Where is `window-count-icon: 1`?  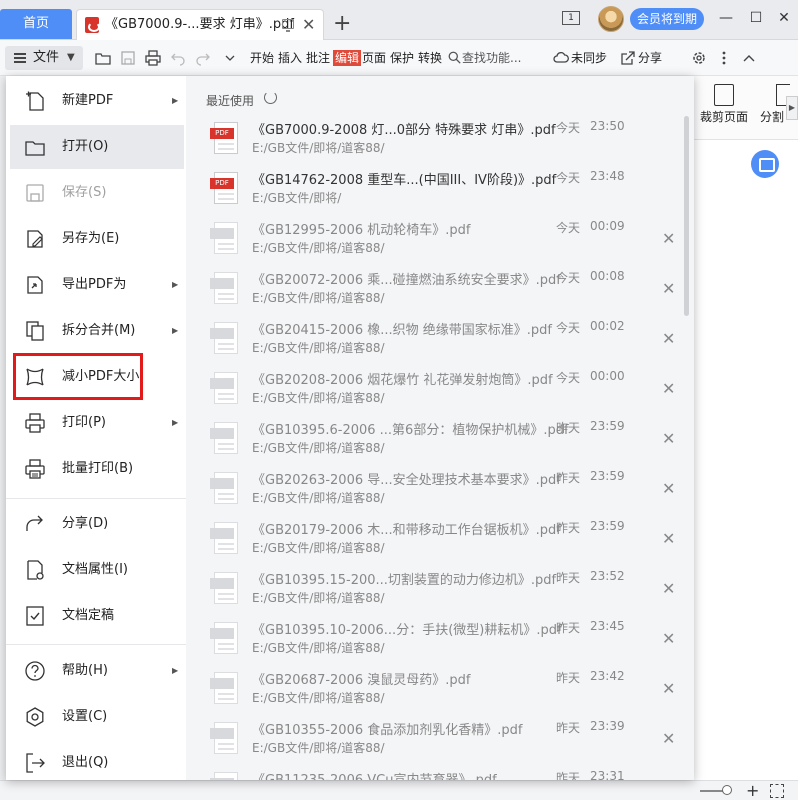 window-count-icon: 1 is located at coordinates (571, 18).